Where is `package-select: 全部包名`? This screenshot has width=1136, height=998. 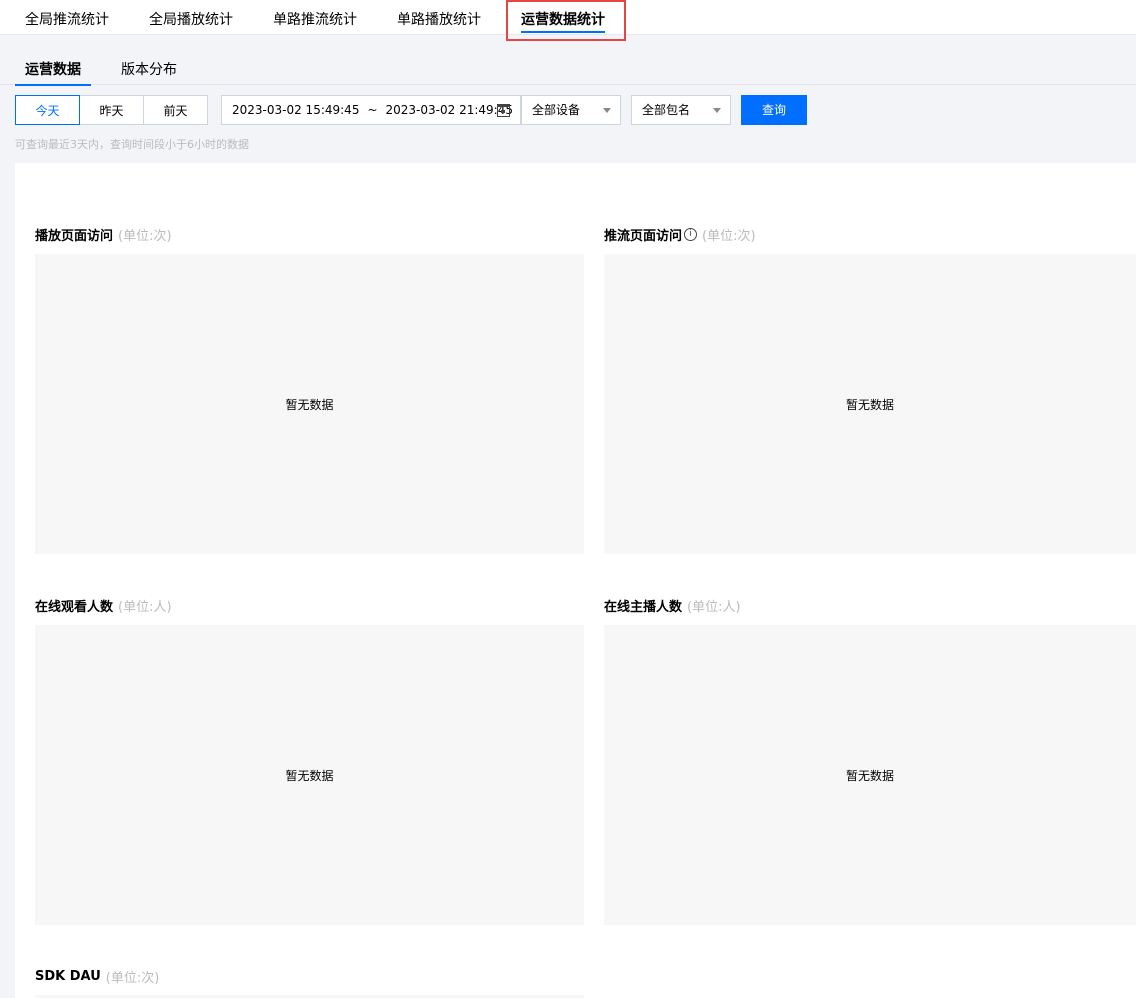 package-select: 全部包名 is located at coordinates (681, 110).